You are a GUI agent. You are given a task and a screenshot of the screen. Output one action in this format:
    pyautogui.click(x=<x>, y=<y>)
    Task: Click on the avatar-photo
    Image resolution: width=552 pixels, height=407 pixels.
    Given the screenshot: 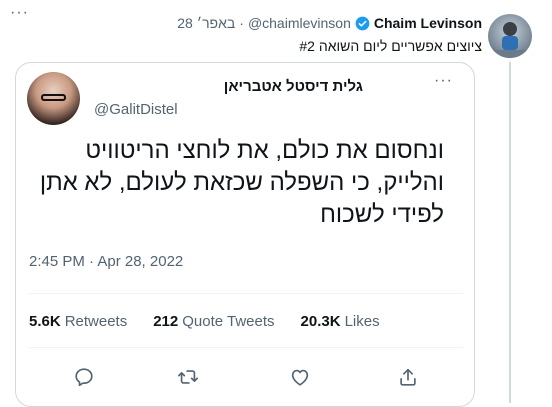 What is the action you would take?
    pyautogui.click(x=510, y=40)
    